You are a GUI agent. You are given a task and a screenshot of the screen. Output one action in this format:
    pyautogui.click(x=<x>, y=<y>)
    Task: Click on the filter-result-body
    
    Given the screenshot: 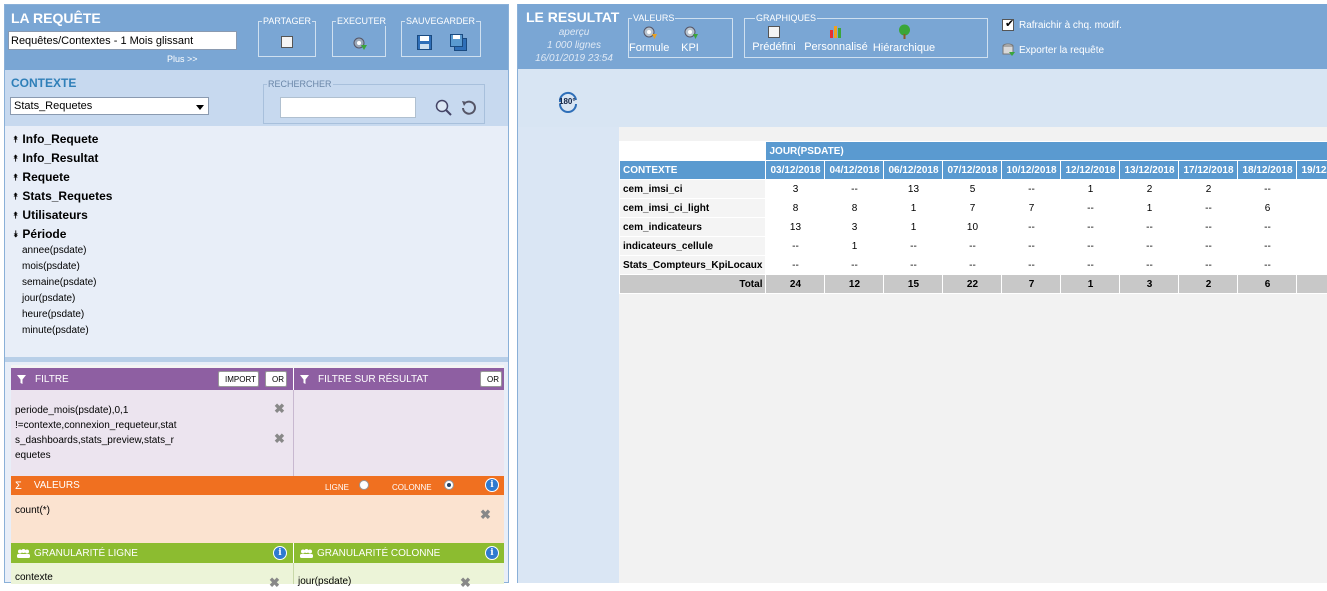 What is the action you would take?
    pyautogui.click(x=398, y=433)
    